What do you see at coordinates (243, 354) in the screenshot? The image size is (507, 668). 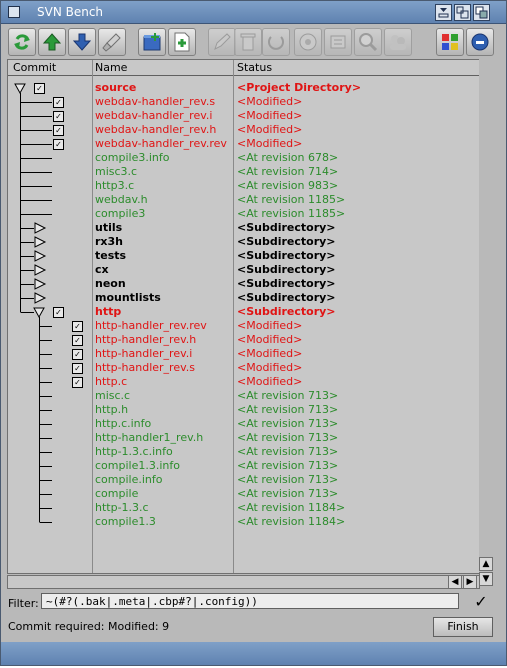 I see `file-row: ✓ http-handler_rev.i <Modified>` at bounding box center [243, 354].